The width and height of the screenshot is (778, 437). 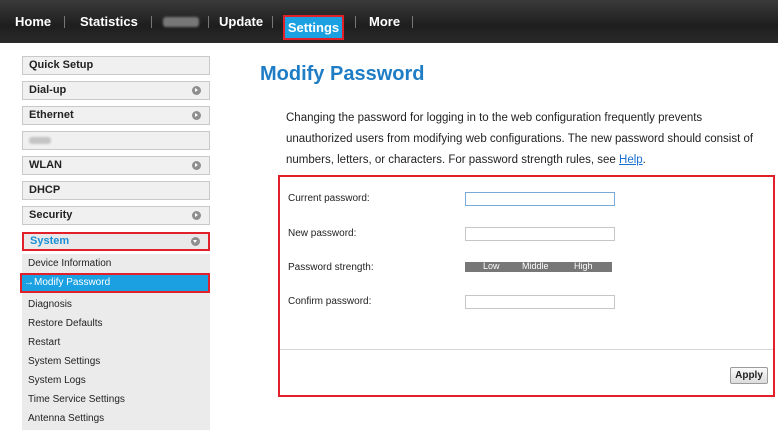 I want to click on description-end: ., so click(x=644, y=160).